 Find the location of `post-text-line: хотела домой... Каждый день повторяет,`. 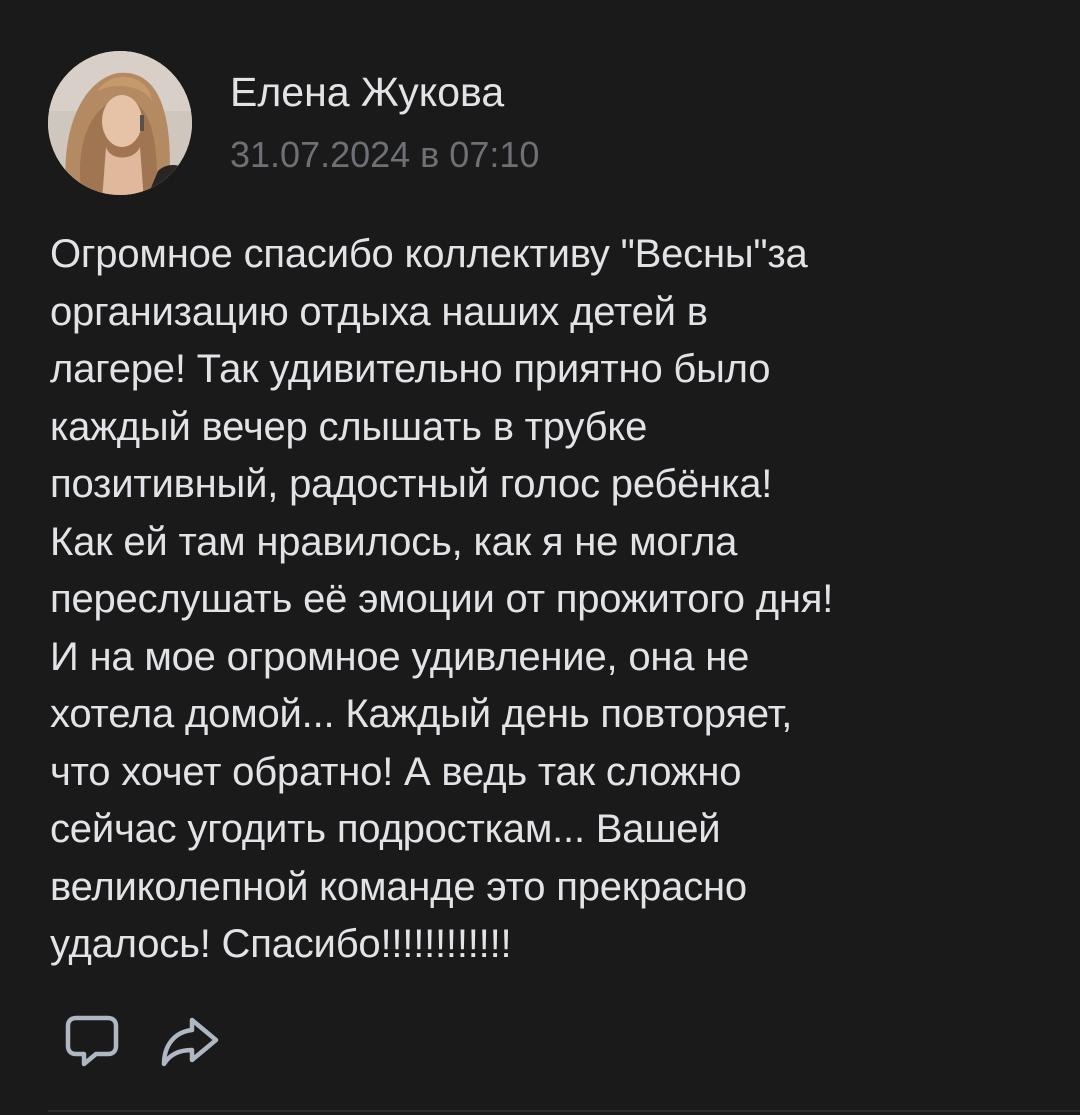

post-text-line: хотела домой... Каждый день повторяет, is located at coordinates (421, 714).